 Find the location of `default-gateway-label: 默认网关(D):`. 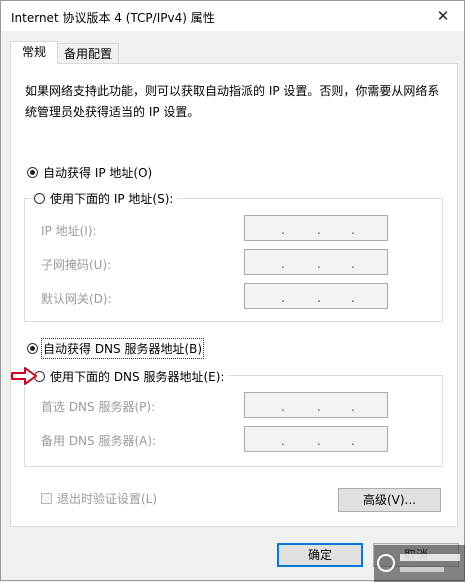

default-gateway-label: 默认网关(D): is located at coordinates (76, 299).